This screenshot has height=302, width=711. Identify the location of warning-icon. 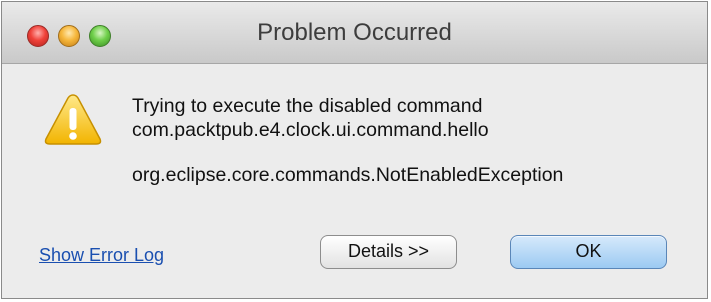
(73, 119).